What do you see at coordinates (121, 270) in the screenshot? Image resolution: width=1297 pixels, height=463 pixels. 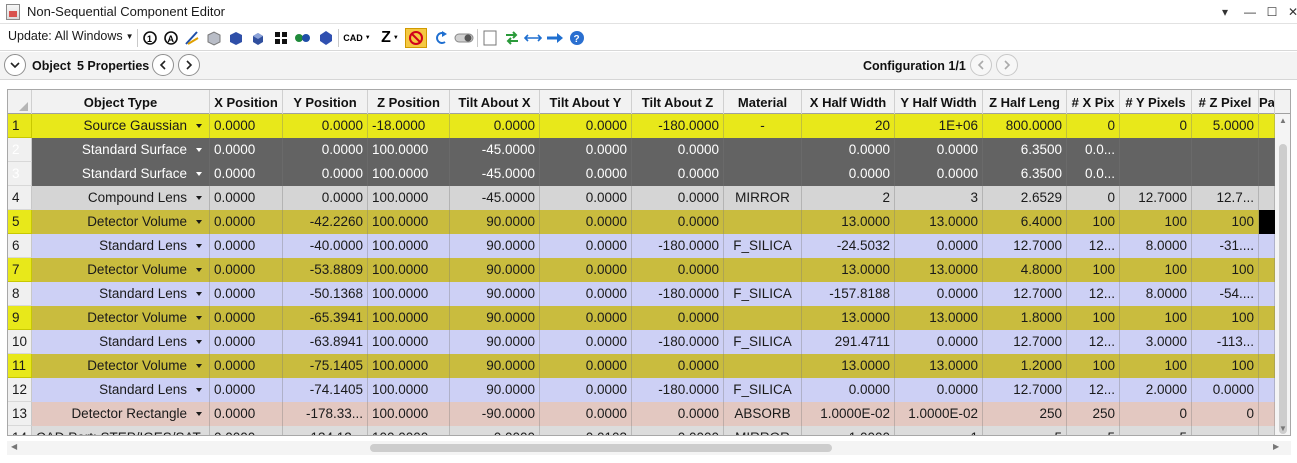 I see `object-type-cell: Detector Volume` at bounding box center [121, 270].